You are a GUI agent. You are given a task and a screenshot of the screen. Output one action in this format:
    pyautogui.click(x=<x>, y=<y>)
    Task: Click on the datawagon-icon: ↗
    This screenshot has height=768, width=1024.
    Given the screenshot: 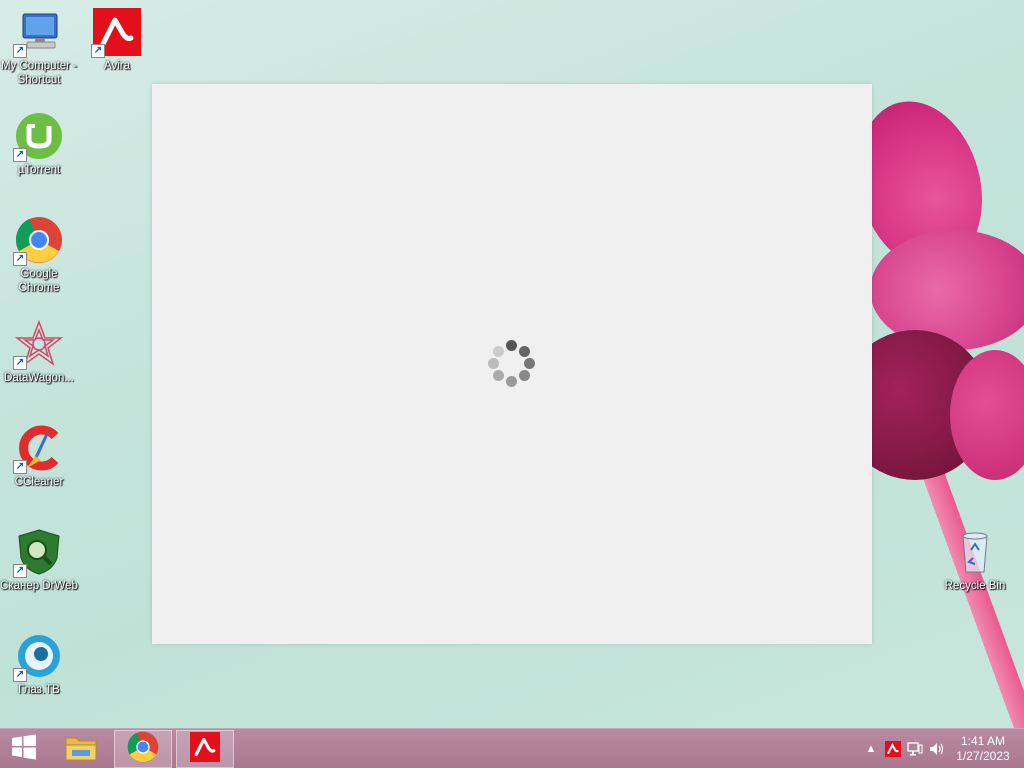 What is the action you would take?
    pyautogui.click(x=38, y=344)
    